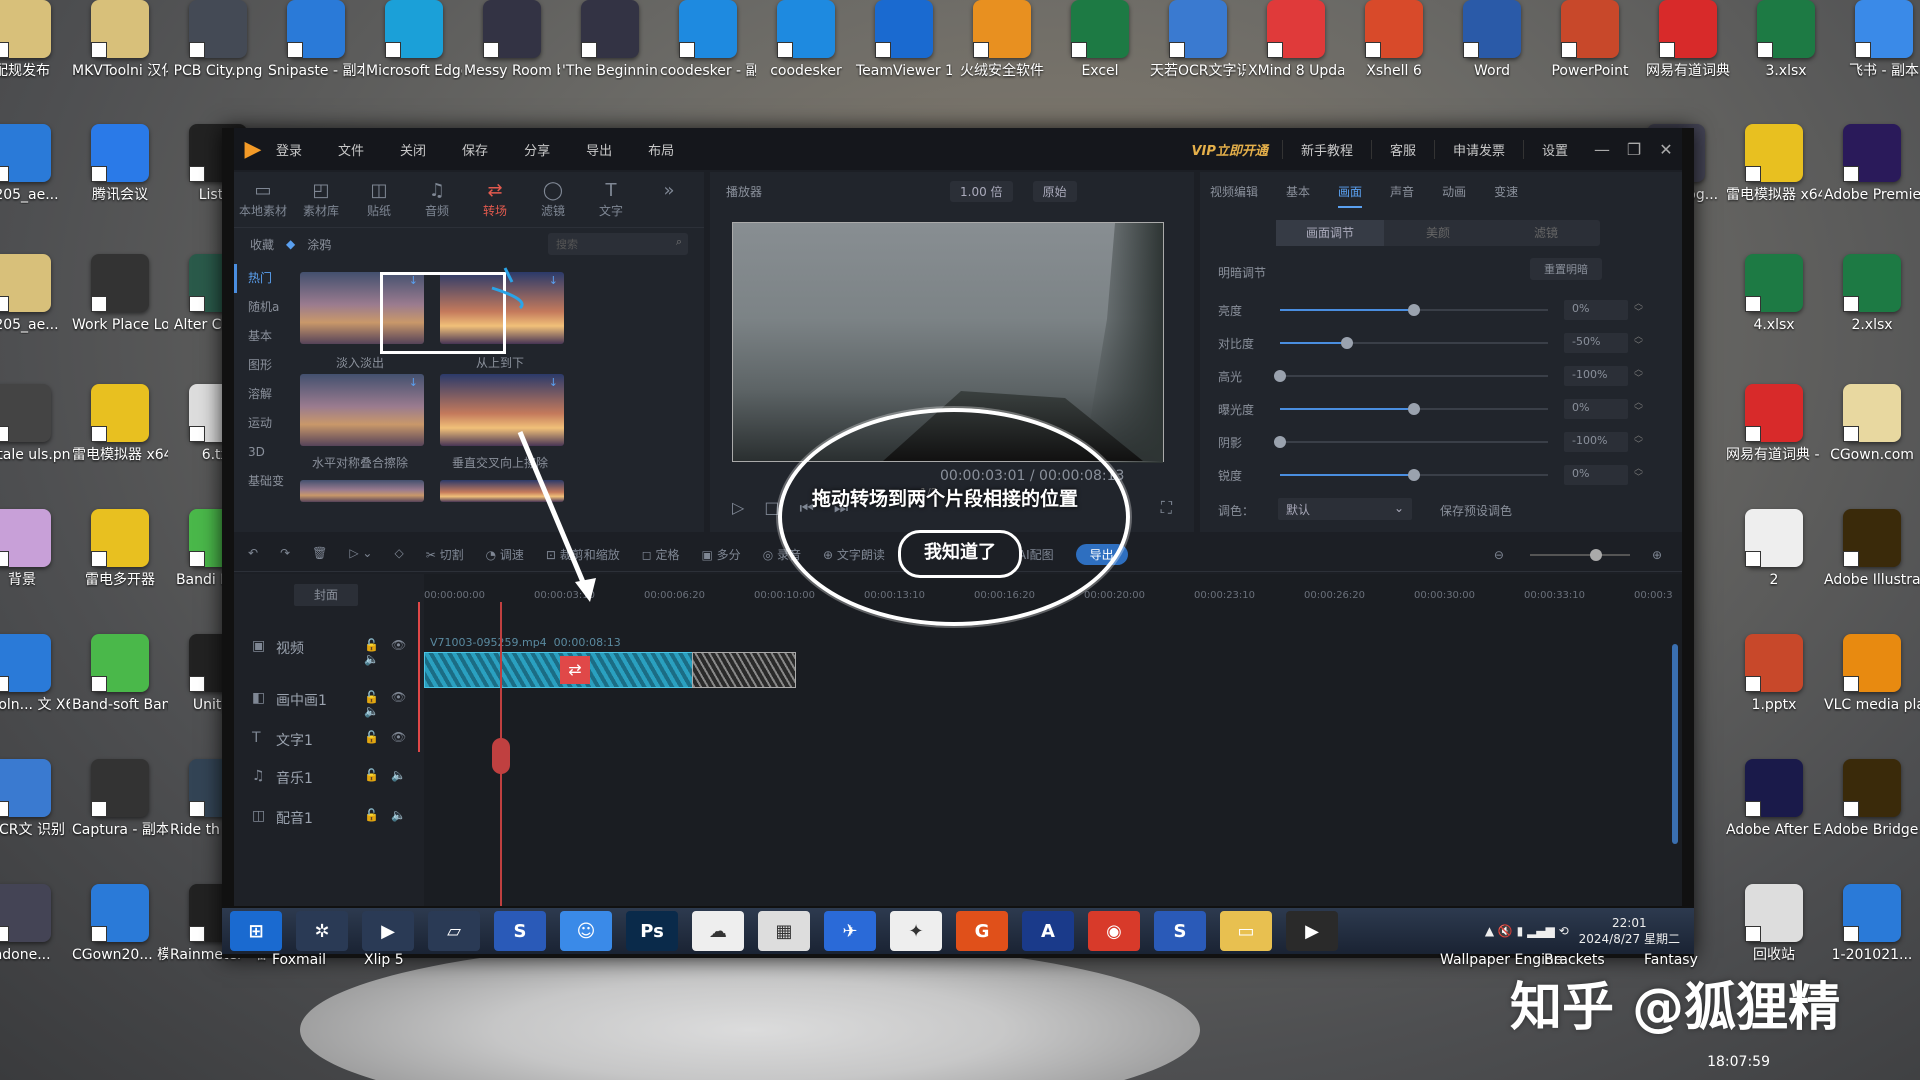 This screenshot has width=1920, height=1080. What do you see at coordinates (599, 149) in the screenshot?
I see `menu-item: 导出` at bounding box center [599, 149].